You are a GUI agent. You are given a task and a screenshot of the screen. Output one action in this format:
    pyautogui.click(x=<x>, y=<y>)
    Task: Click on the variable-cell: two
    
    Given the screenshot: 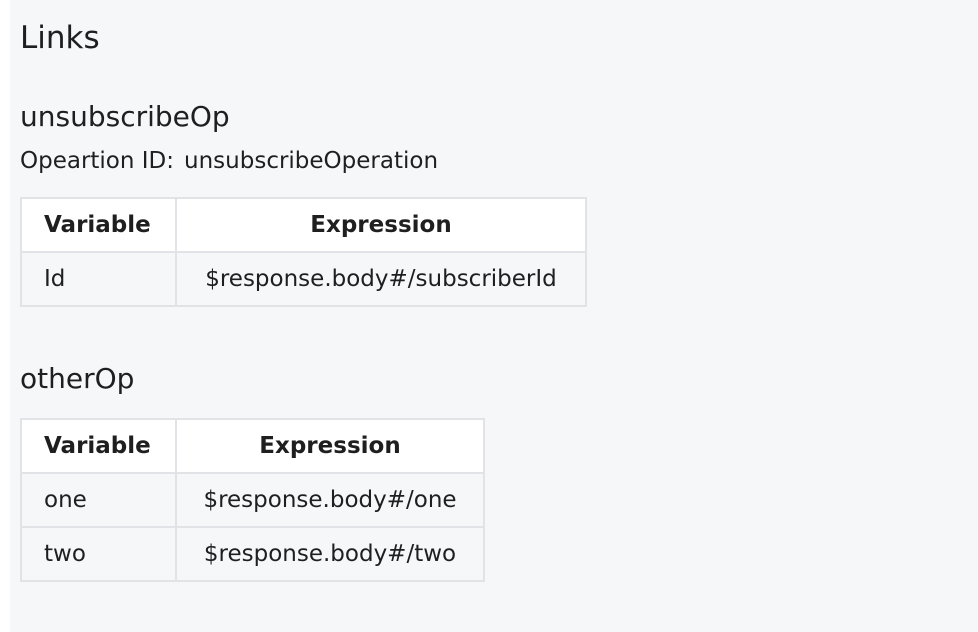 What is the action you would take?
    pyautogui.click(x=98, y=553)
    